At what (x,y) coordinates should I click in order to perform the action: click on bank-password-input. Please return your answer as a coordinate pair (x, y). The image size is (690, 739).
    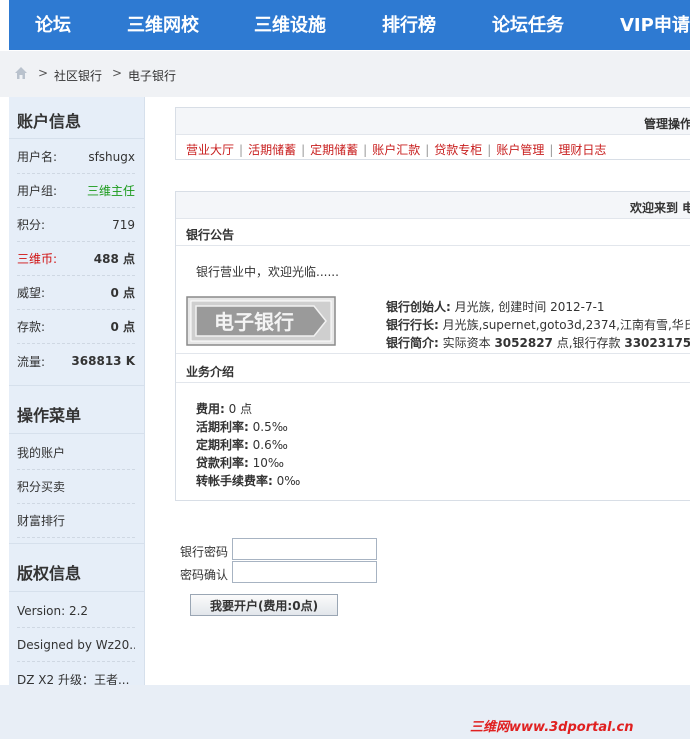
    Looking at the image, I should click on (304, 549).